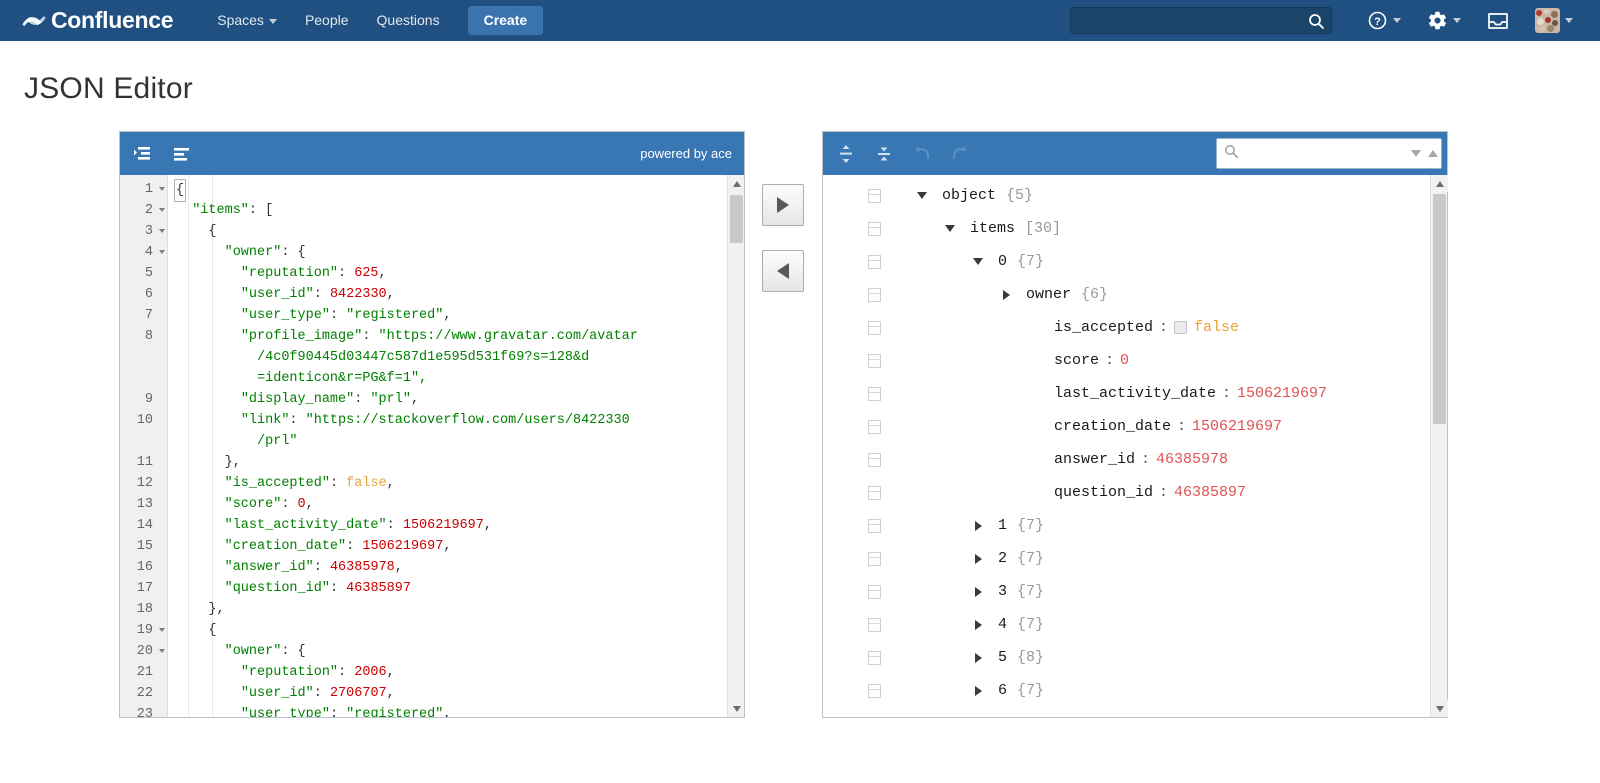 This screenshot has height=783, width=1600. I want to click on tree-key: object, so click(969, 195).